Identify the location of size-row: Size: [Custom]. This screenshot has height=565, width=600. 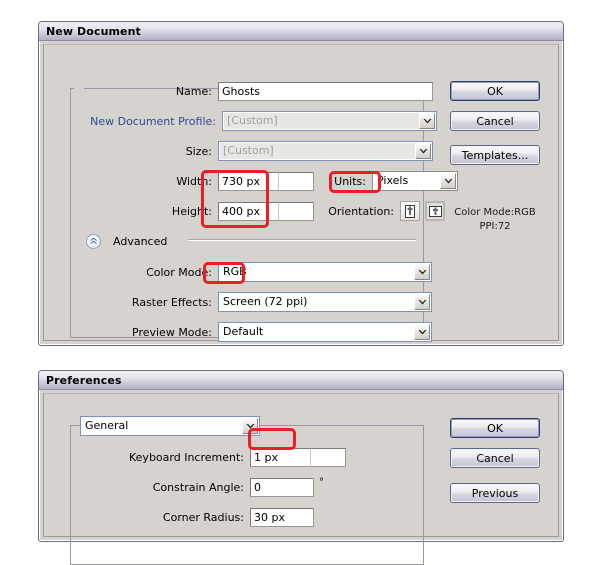
(319, 151).